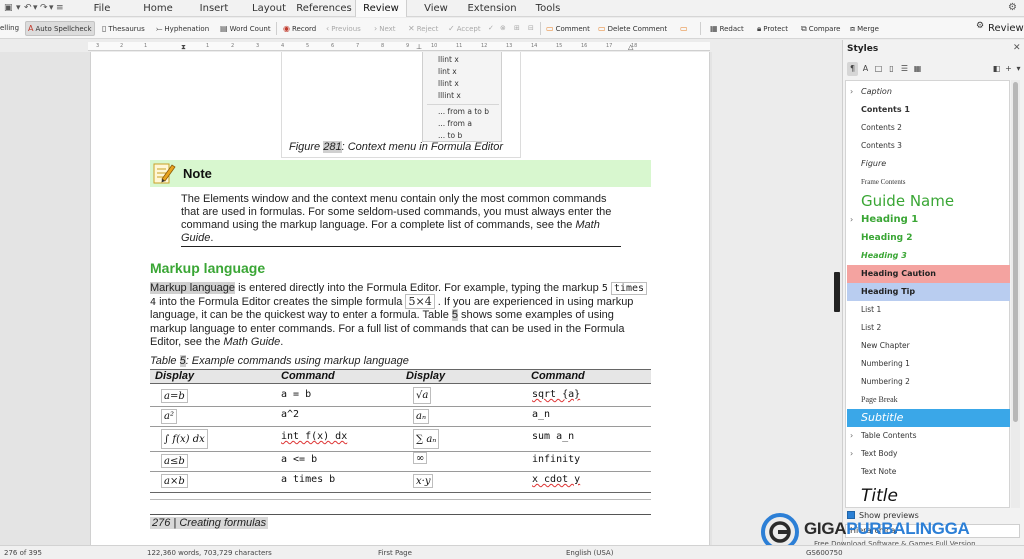 The image size is (1024, 559). What do you see at coordinates (423, 481) in the screenshot?
I see `formula-object: x·y` at bounding box center [423, 481].